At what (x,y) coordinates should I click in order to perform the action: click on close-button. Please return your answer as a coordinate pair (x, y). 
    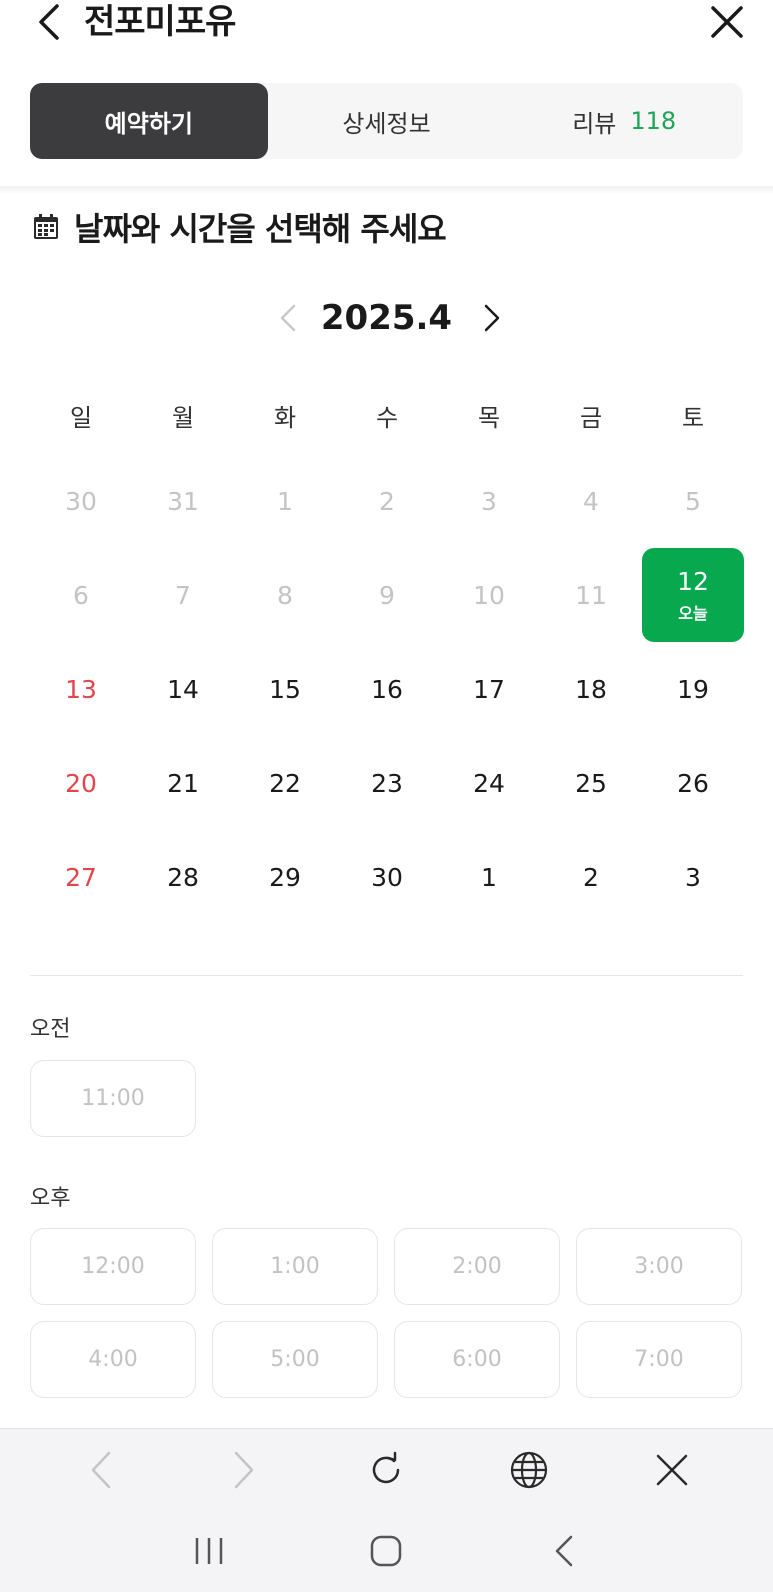
    Looking at the image, I should click on (727, 22).